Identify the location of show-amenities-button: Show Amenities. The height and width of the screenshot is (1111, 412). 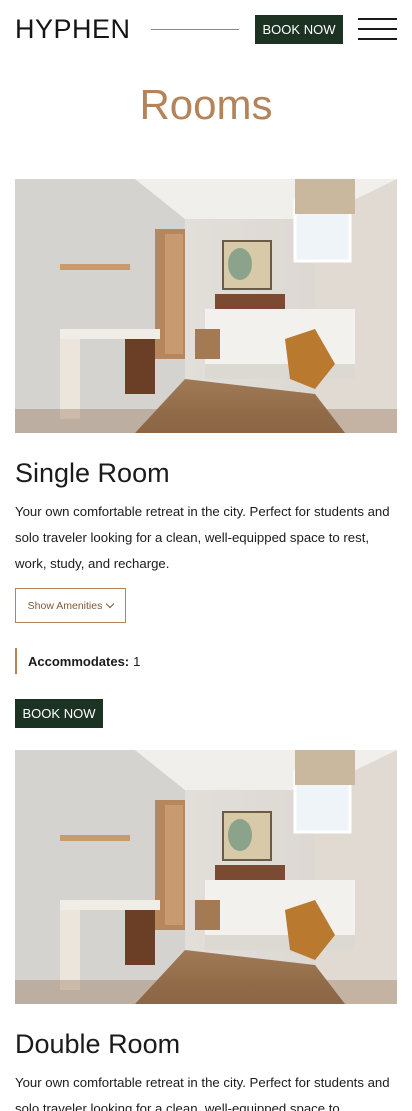
(70, 605).